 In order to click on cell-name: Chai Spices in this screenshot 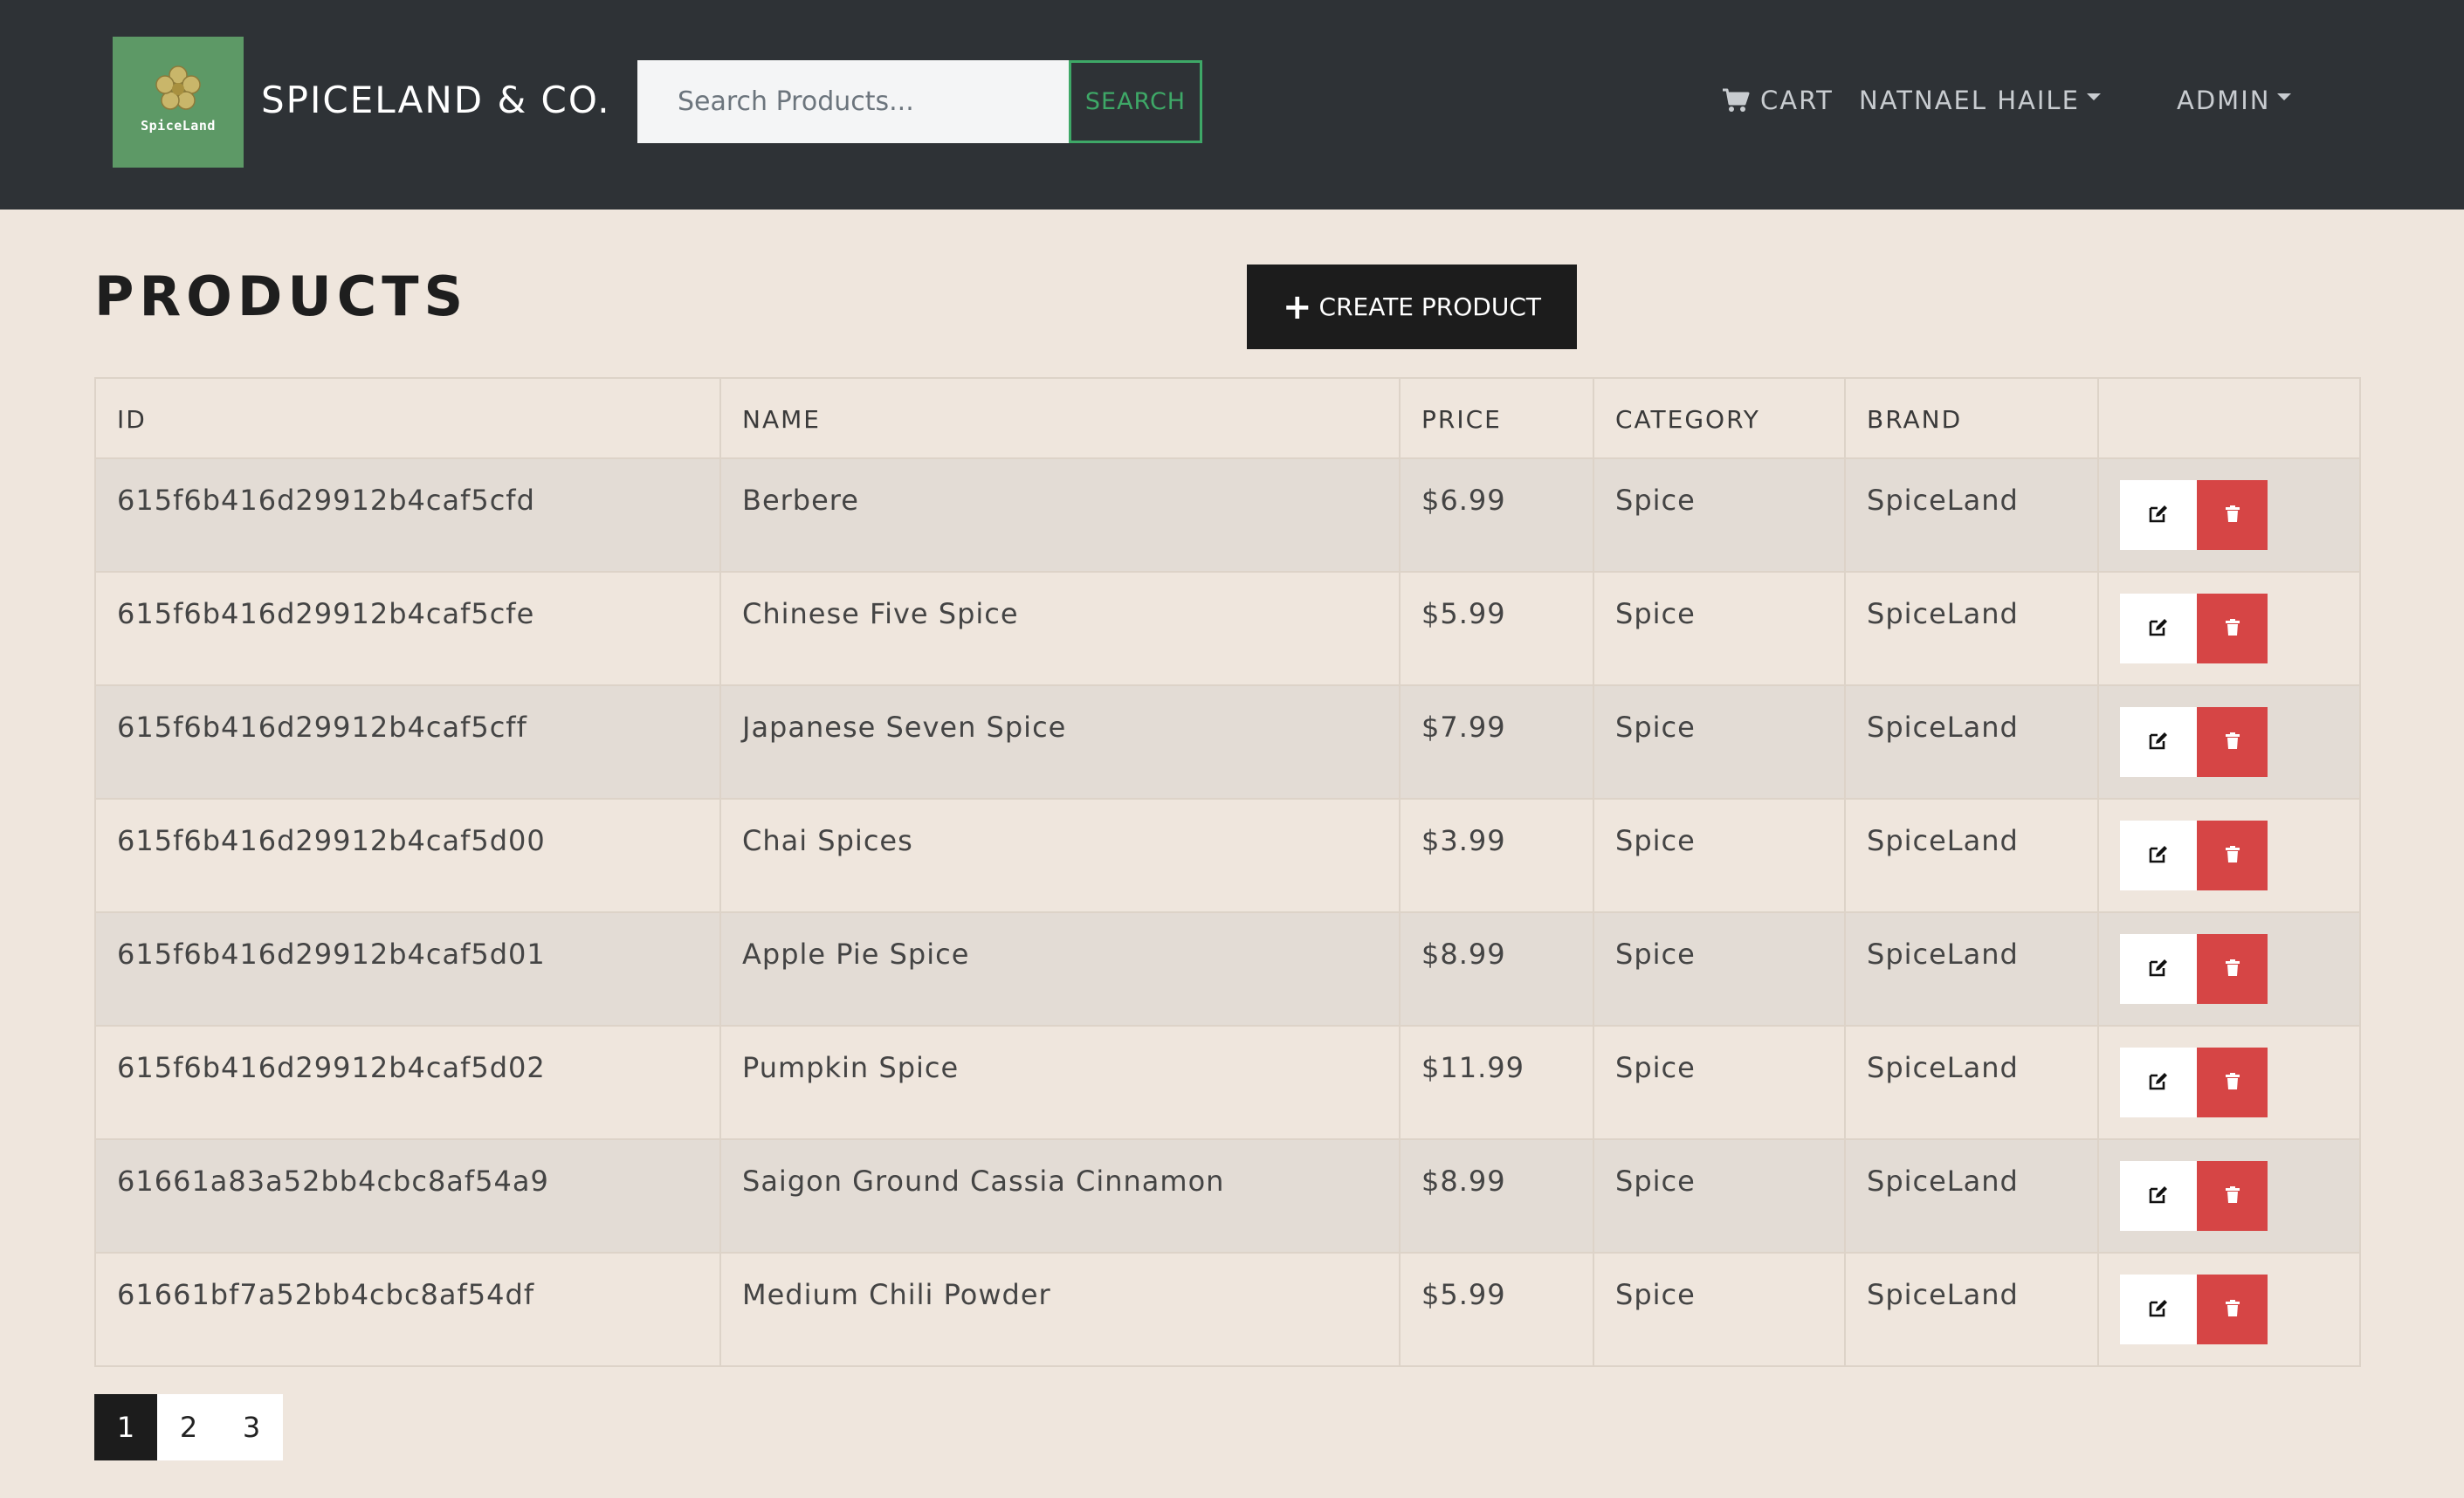, I will do `click(1060, 855)`.